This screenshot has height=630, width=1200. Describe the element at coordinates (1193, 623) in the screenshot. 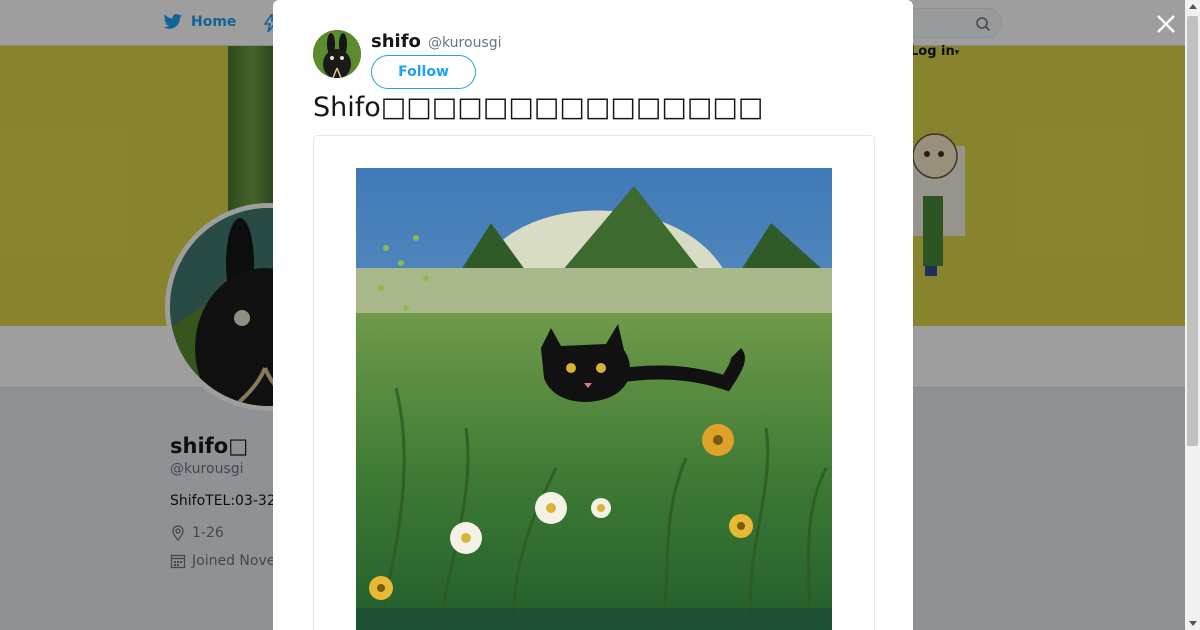

I see `scroll-down-arrow-icon` at that location.